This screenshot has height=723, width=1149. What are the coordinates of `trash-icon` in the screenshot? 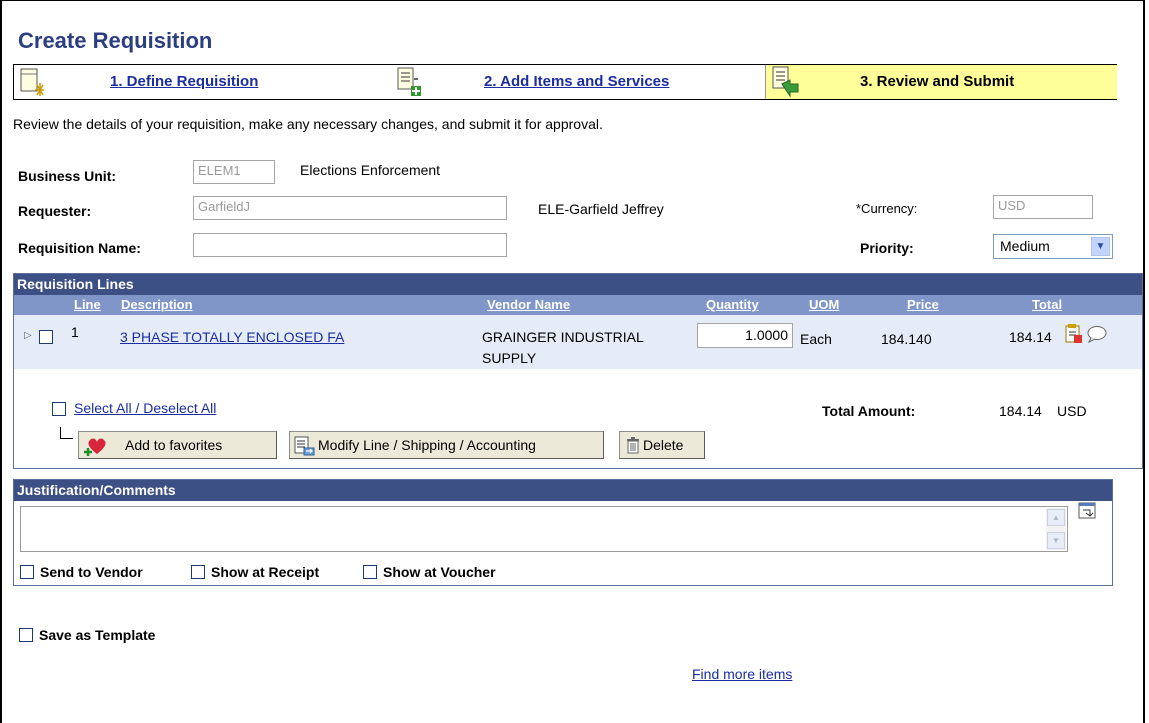 It's located at (633, 447).